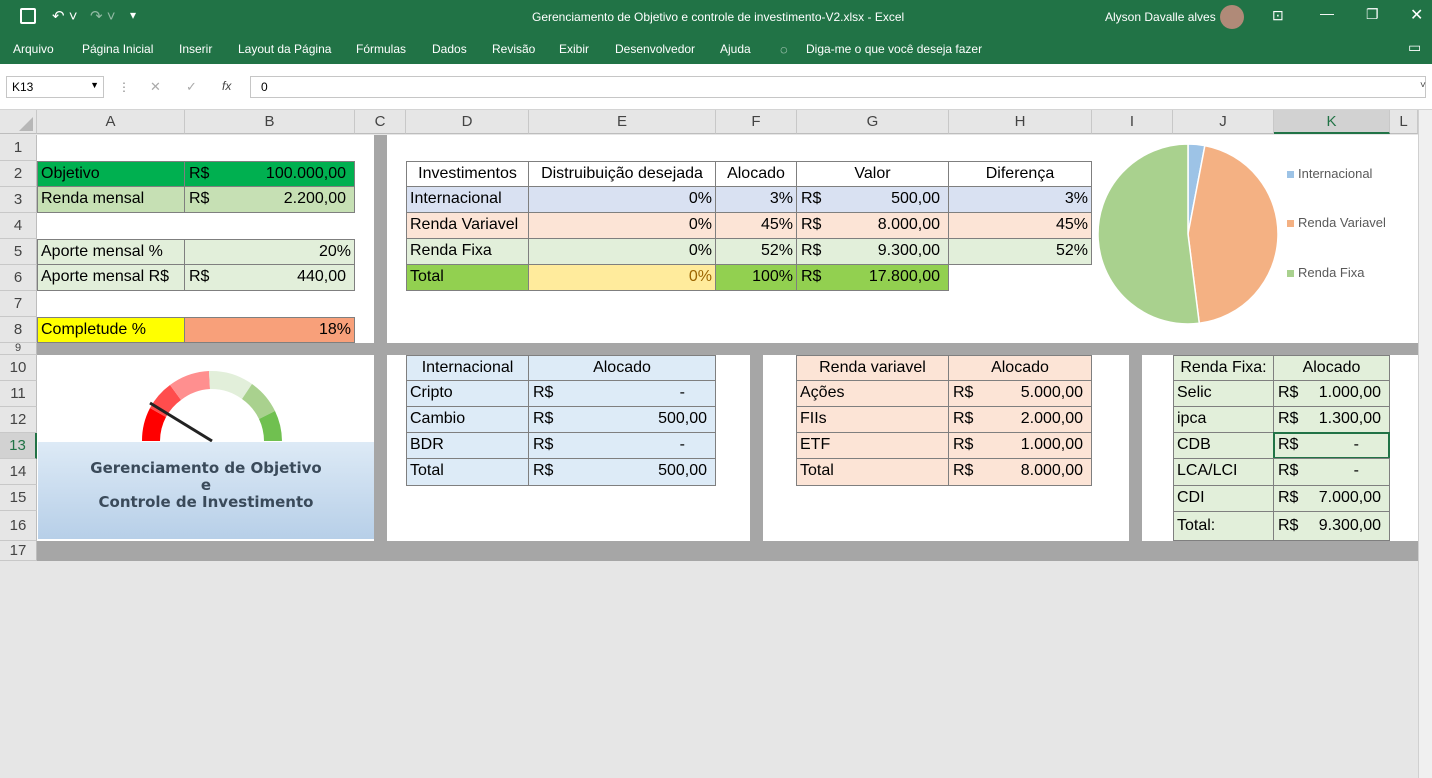 The image size is (1432, 778). What do you see at coordinates (1404, 122) in the screenshot?
I see `column-header: L` at bounding box center [1404, 122].